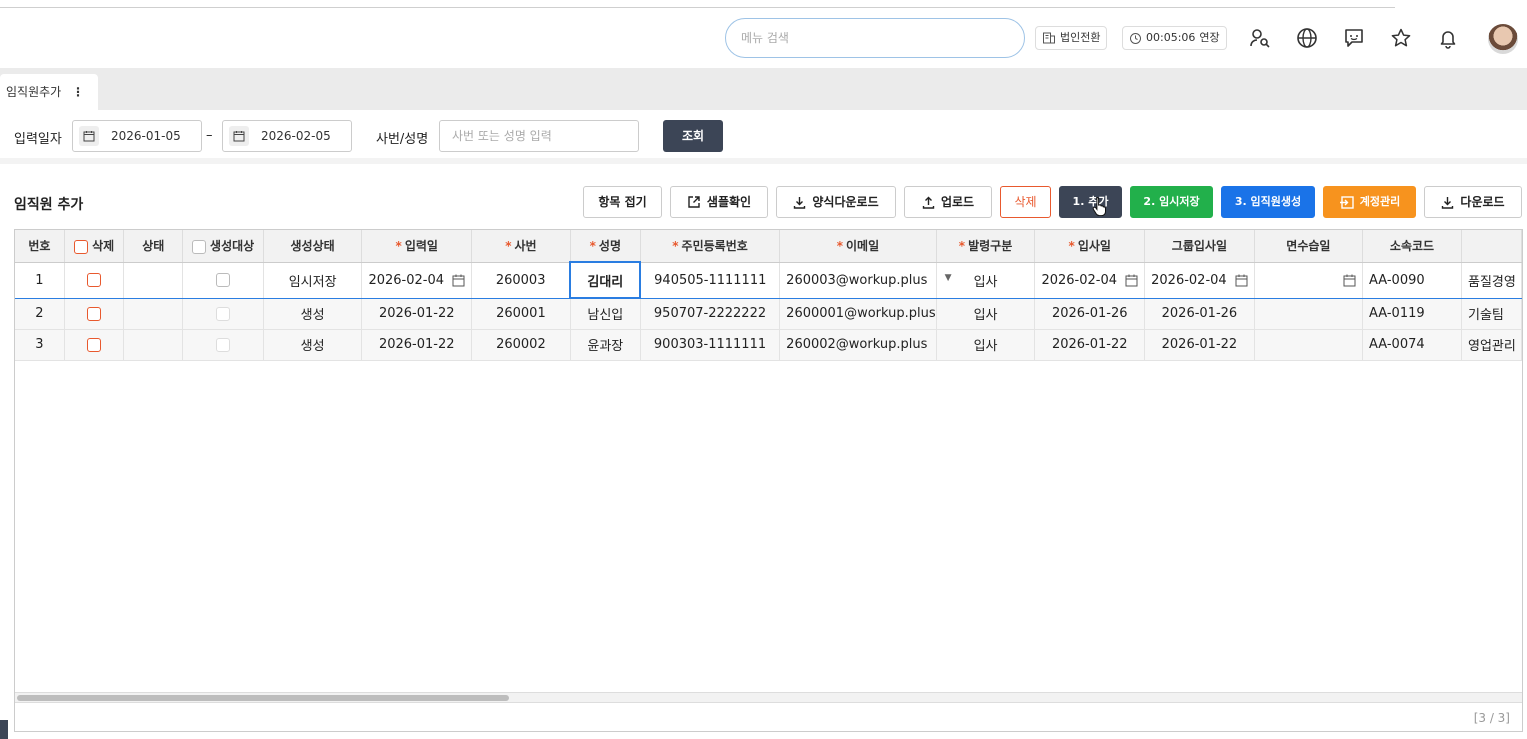  Describe the element at coordinates (1412, 280) in the screenshot. I see `cell-dept-code: AA-0090` at that location.